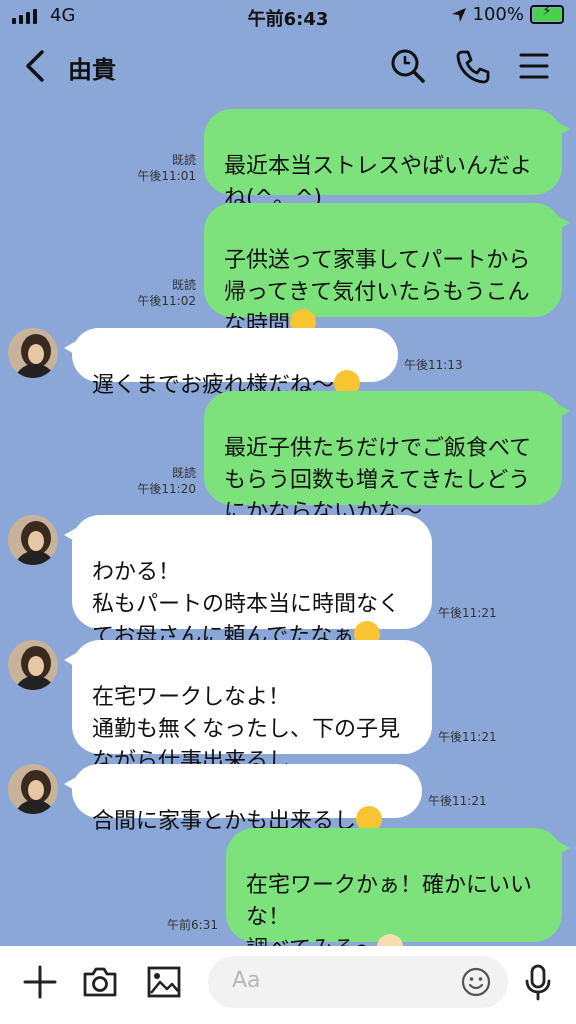  I want to click on mic-icon, so click(538, 982).